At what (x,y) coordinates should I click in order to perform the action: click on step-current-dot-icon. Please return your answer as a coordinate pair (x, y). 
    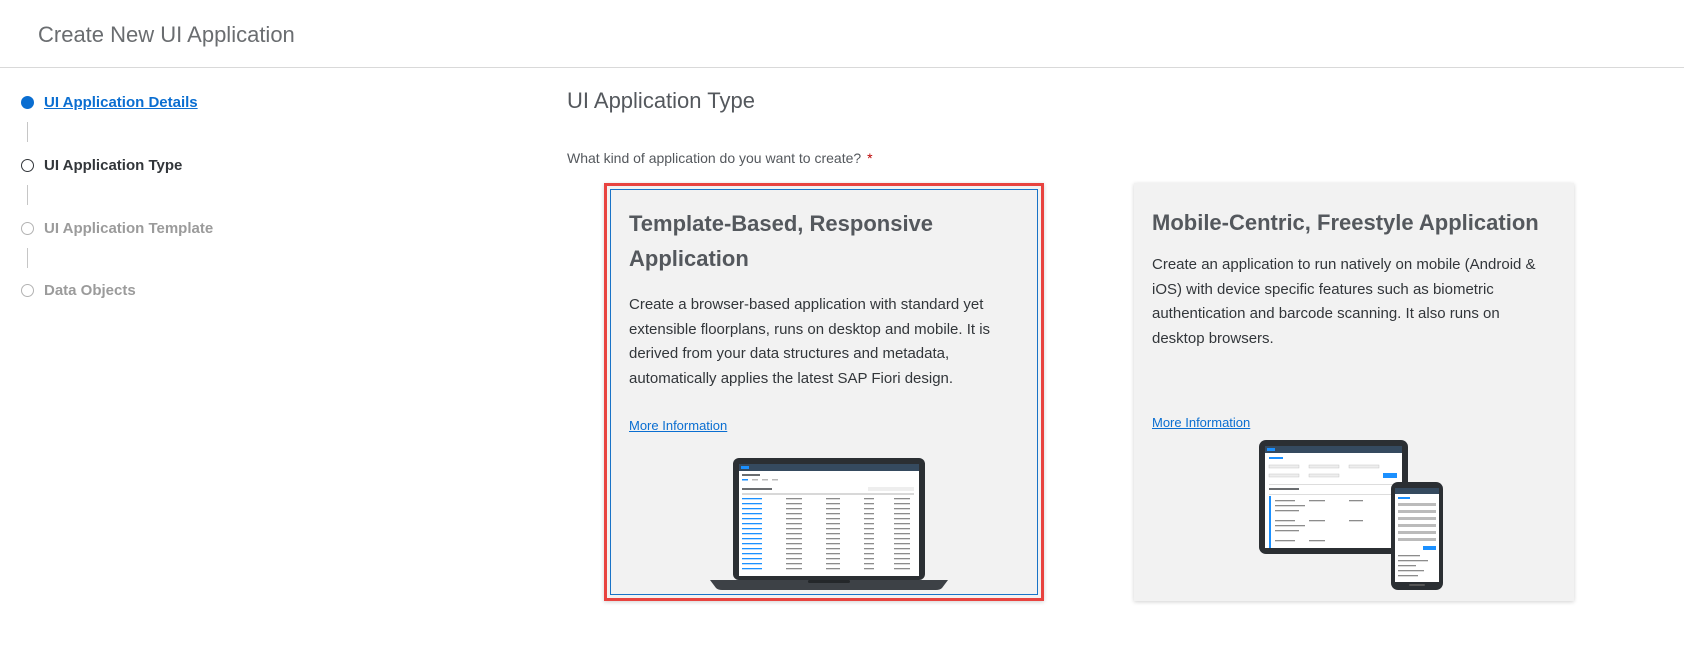
    Looking at the image, I should click on (27, 165).